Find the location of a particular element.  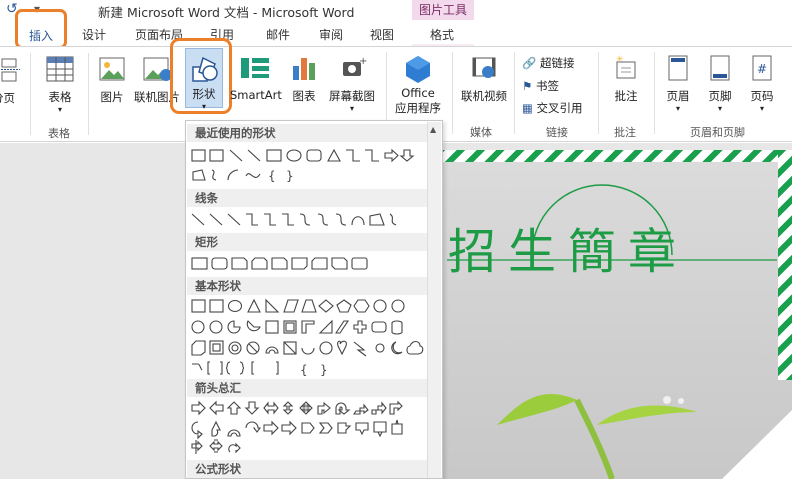

context-group-title: 图片工具 is located at coordinates (443, 10).